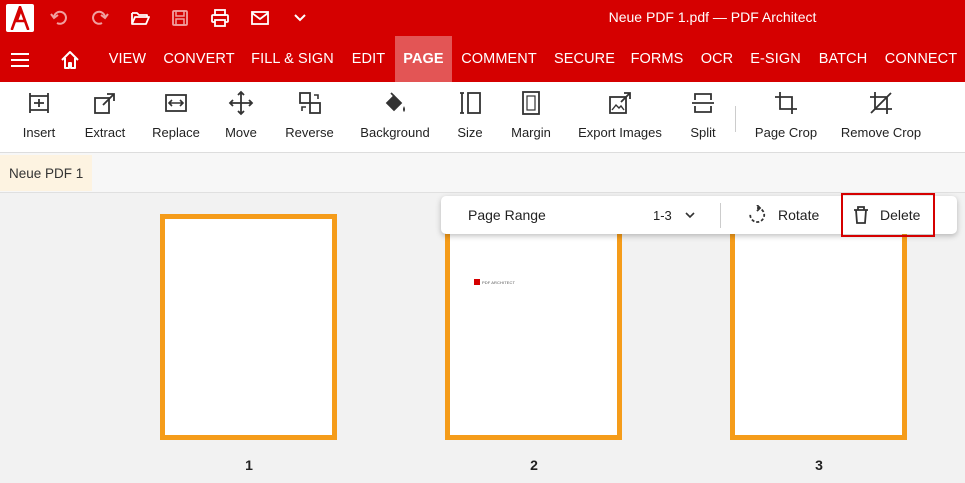 The width and height of the screenshot is (965, 483). I want to click on menu-ocr: OCR, so click(717, 59).